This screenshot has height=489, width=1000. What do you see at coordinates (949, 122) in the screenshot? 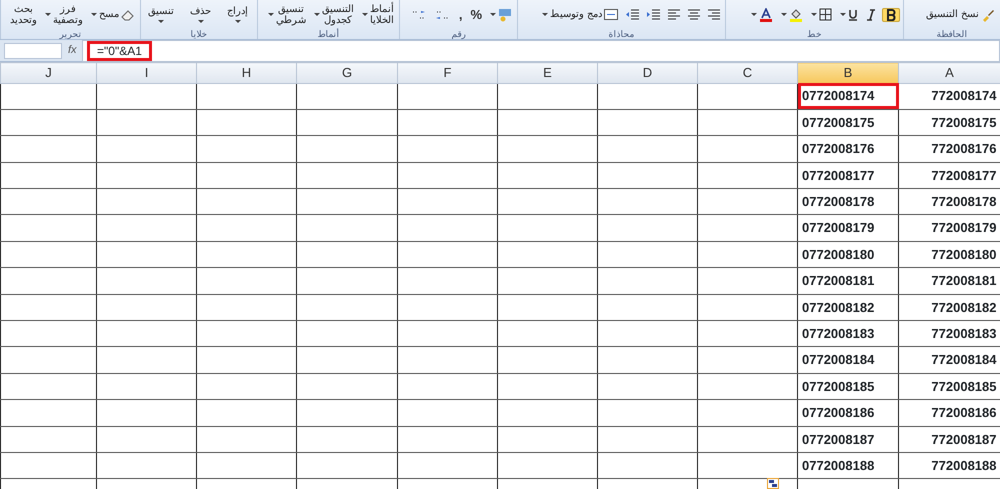
I see `table-cell: 772008175` at bounding box center [949, 122].